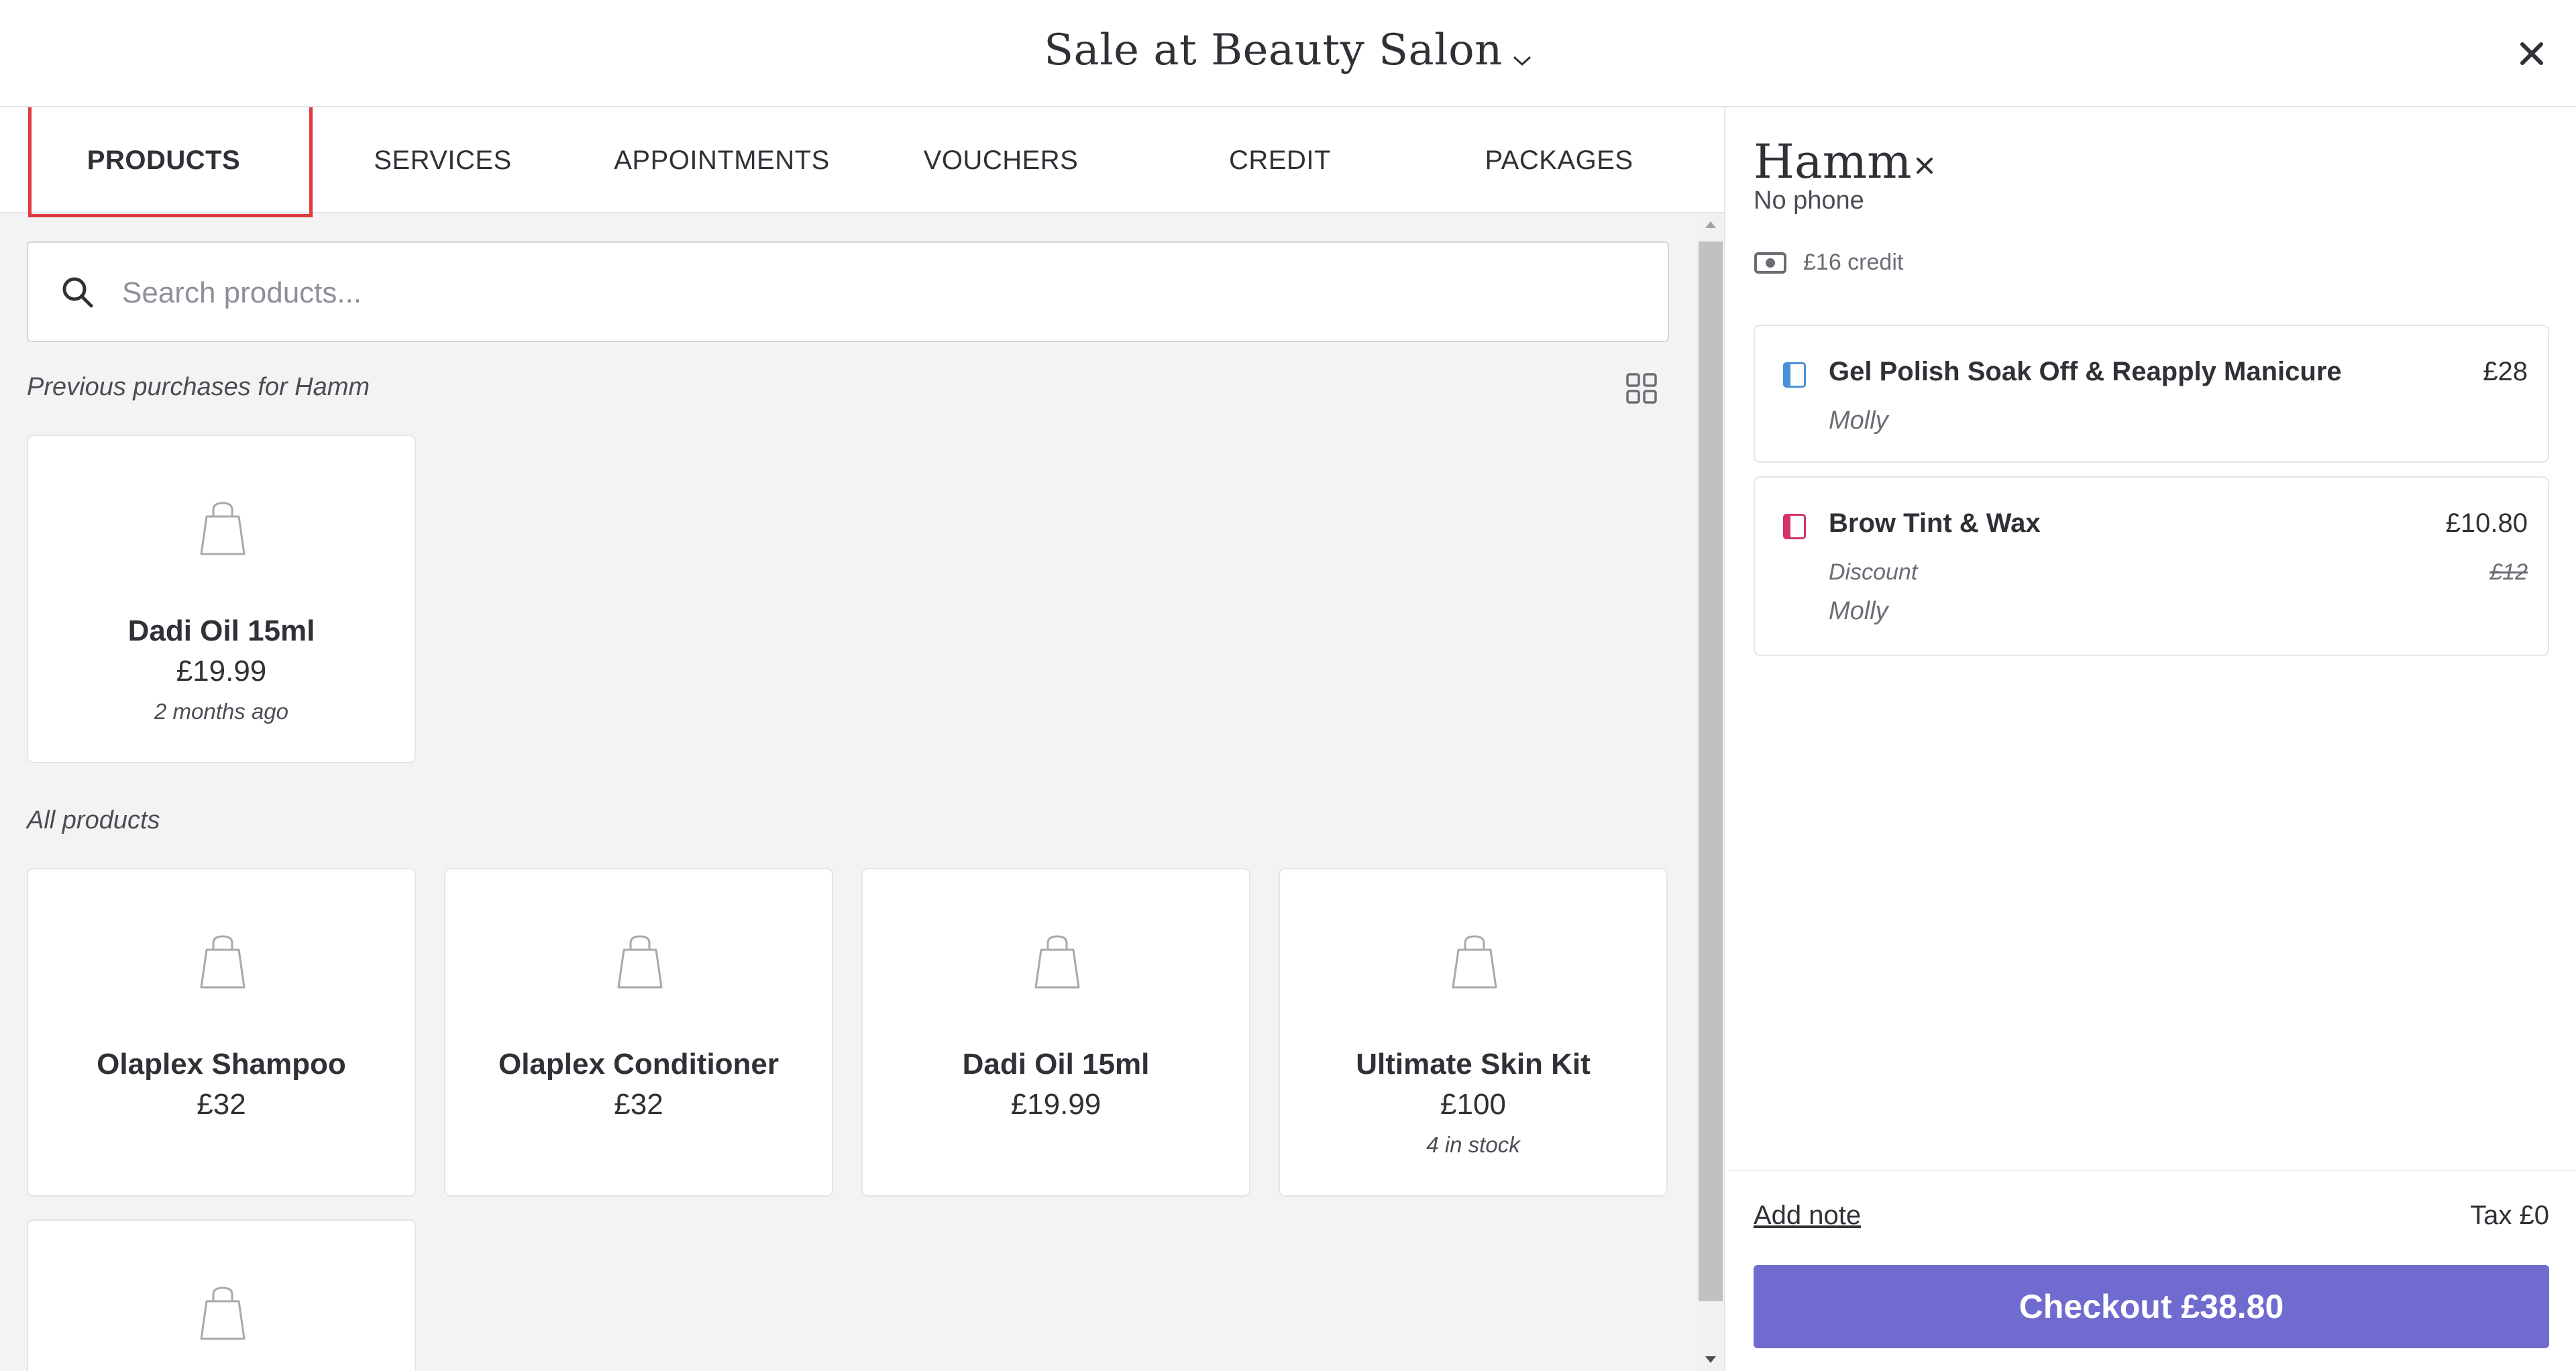  I want to click on product-price: £100, so click(1473, 1104).